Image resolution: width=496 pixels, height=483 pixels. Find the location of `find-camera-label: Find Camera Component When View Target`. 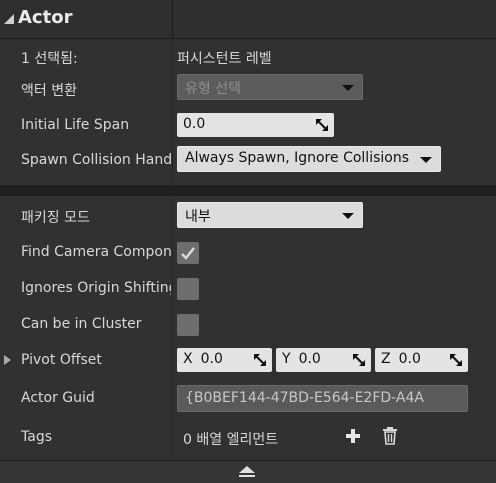

find-camera-label: Find Camera Component When View Target is located at coordinates (96, 252).